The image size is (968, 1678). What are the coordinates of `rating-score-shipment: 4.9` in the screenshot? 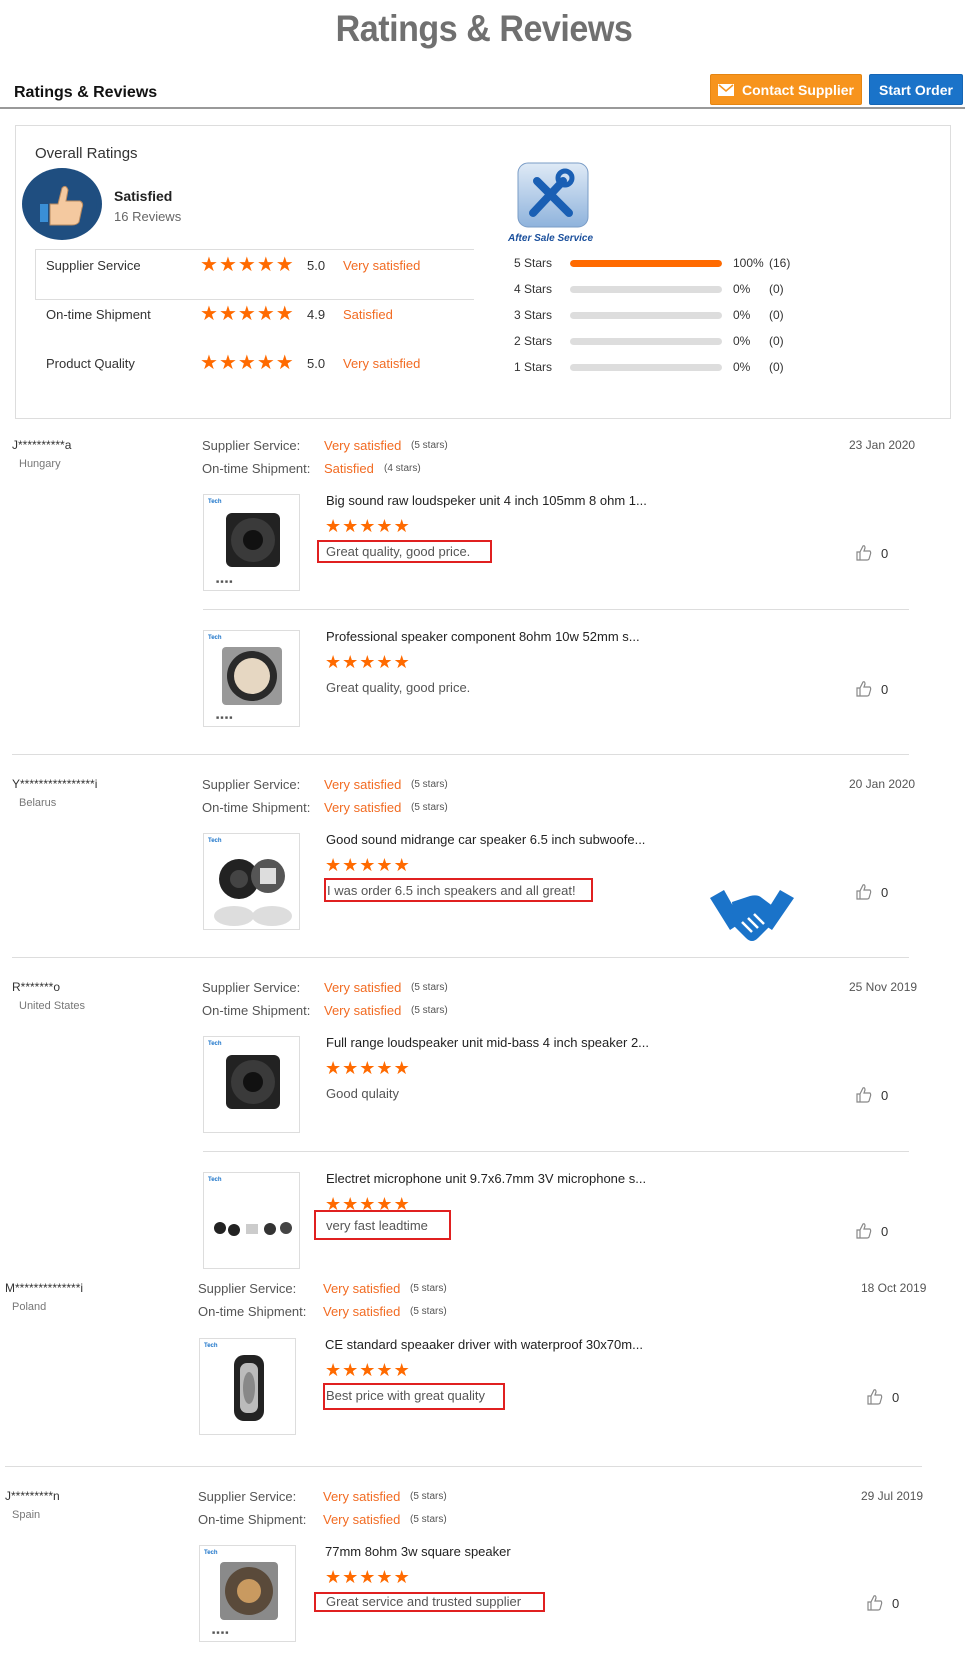 It's located at (316, 314).